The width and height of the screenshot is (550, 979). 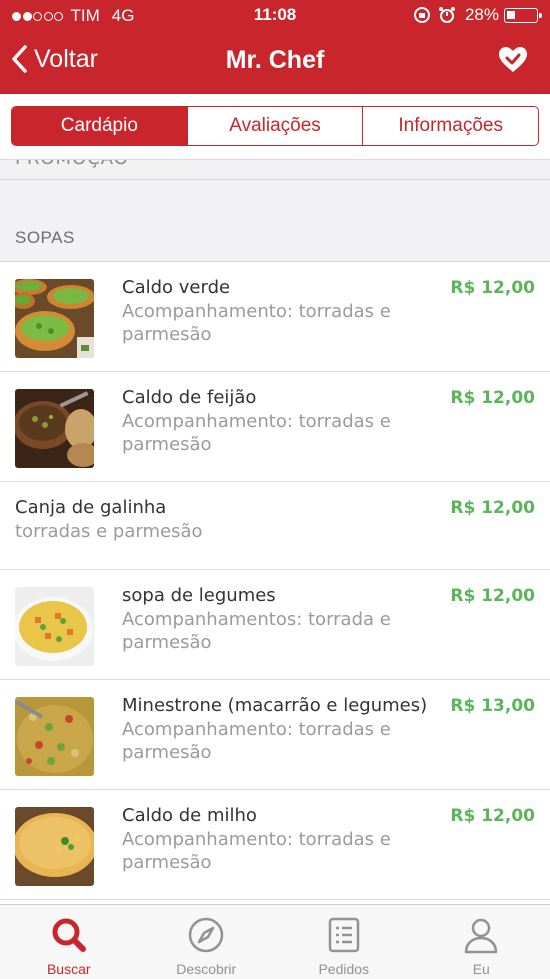 What do you see at coordinates (481, 936) in the screenshot?
I see `person-icon` at bounding box center [481, 936].